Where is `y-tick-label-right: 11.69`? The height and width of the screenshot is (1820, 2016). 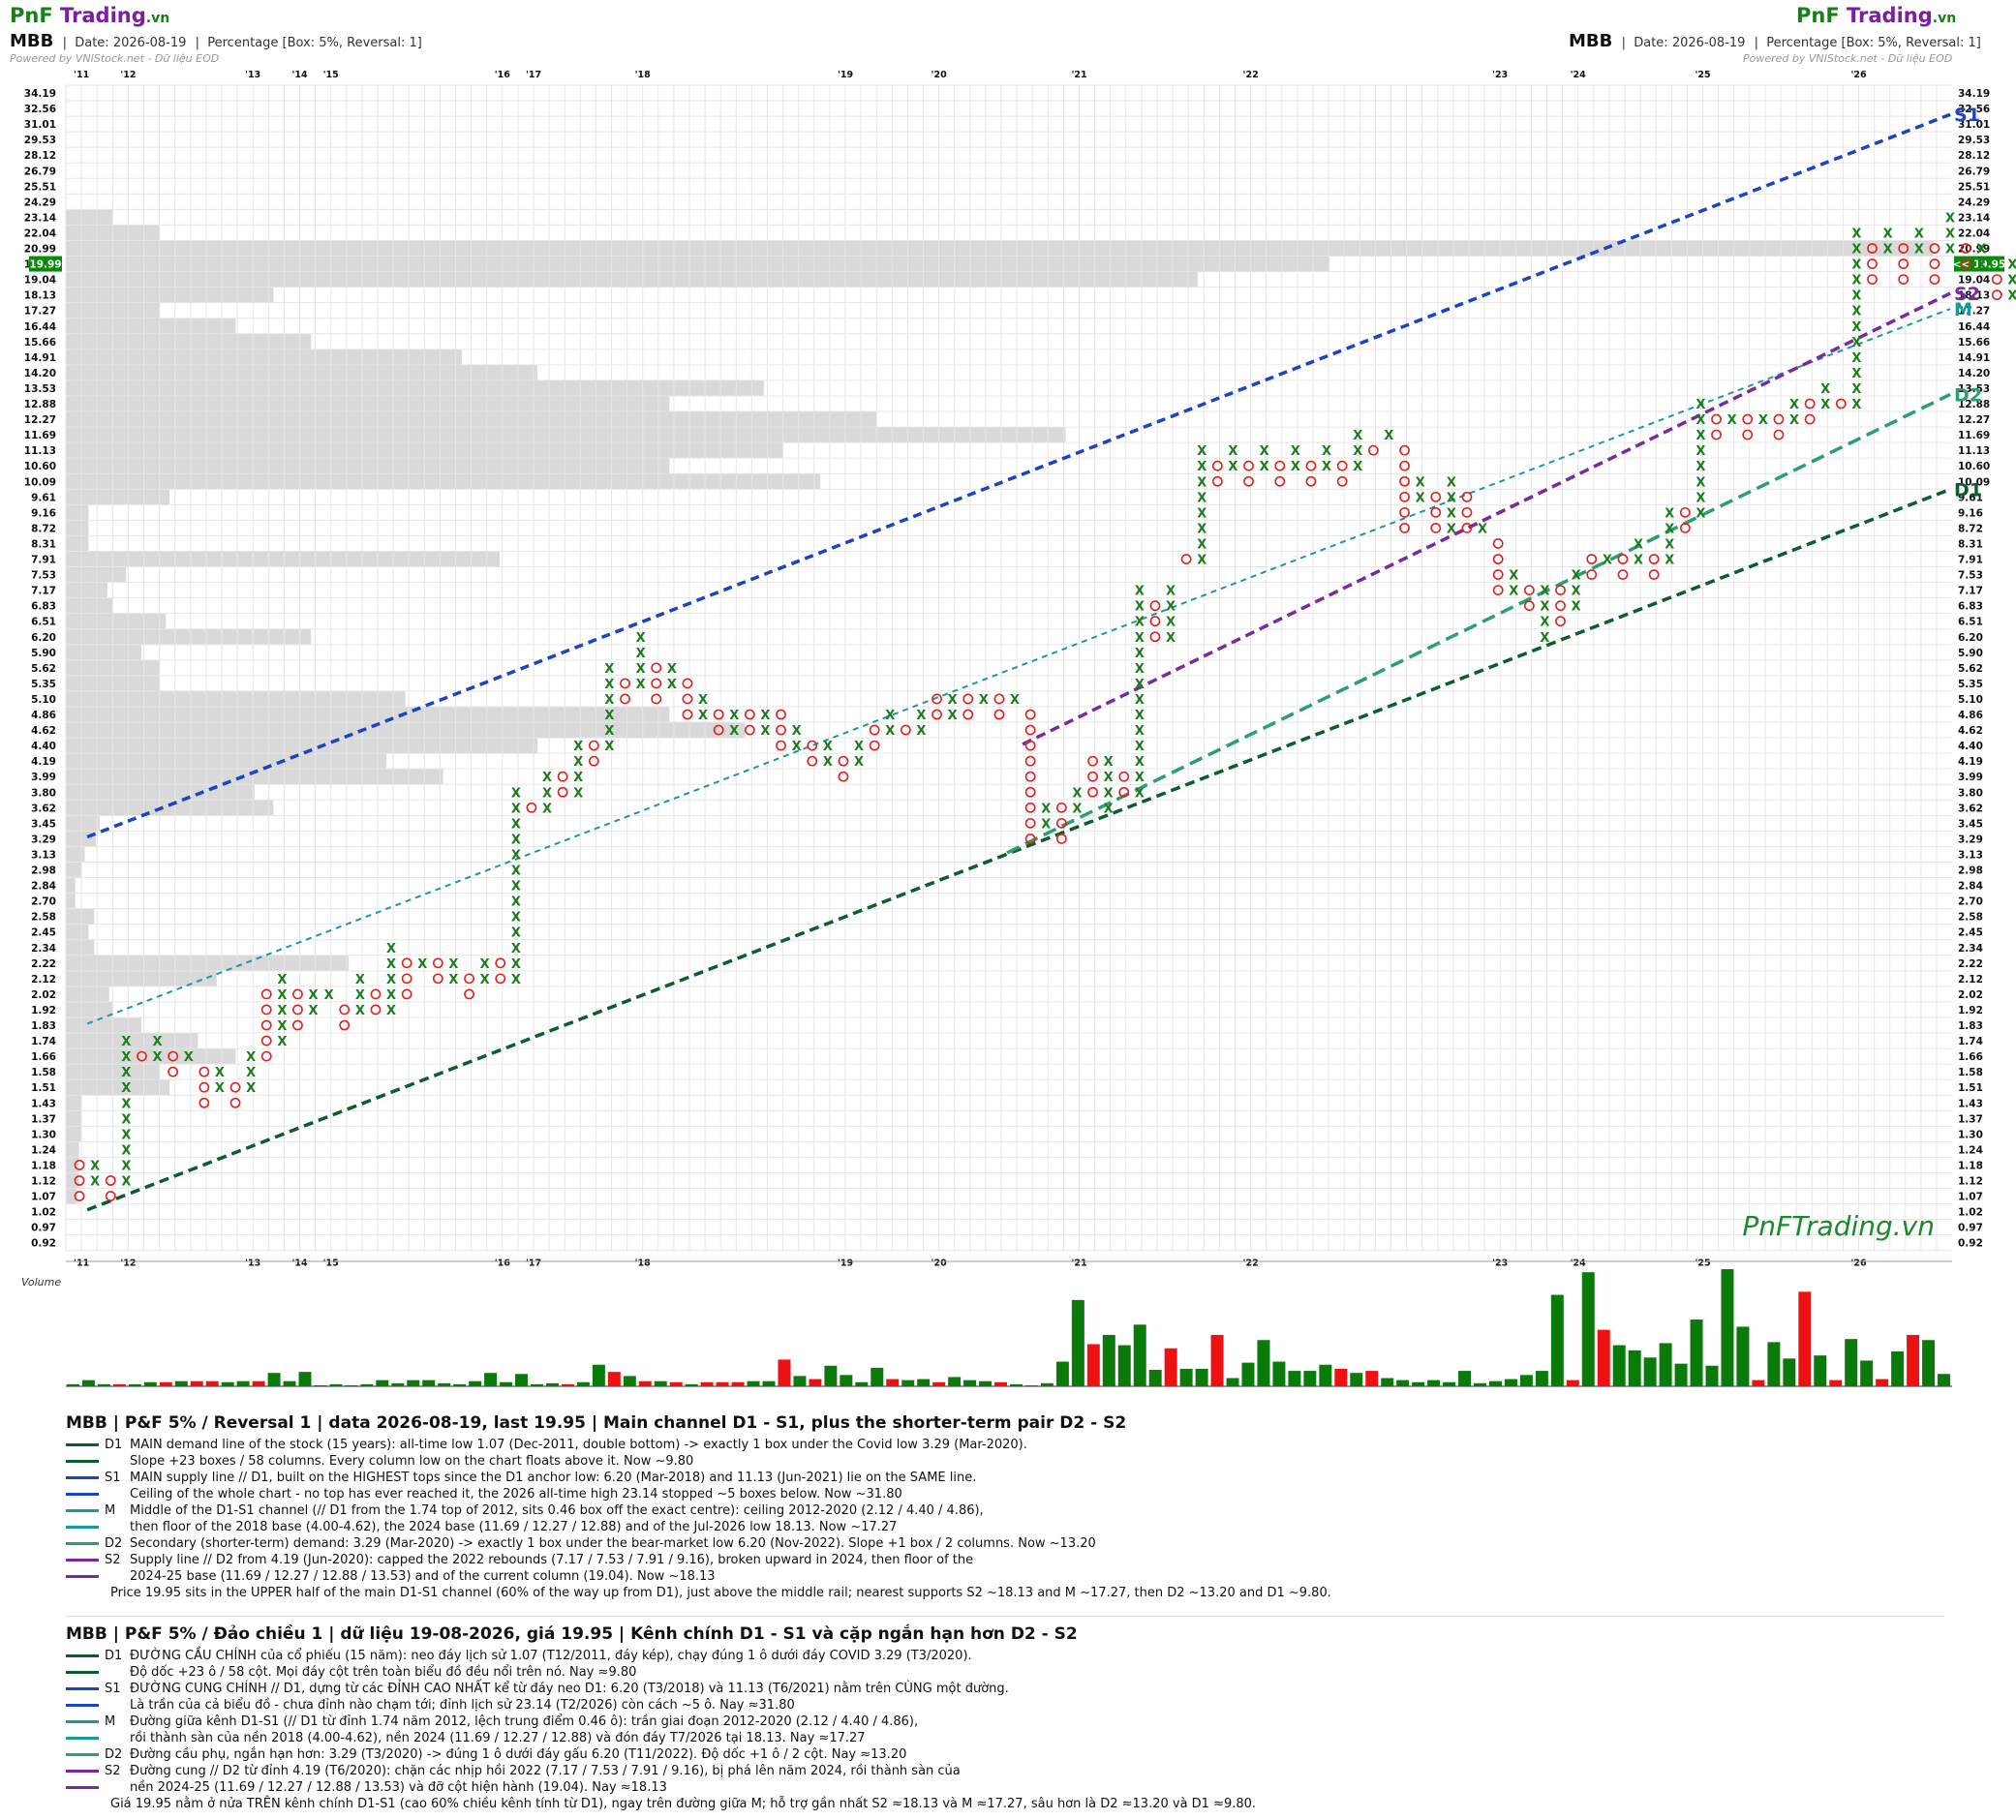 y-tick-label-right: 11.69 is located at coordinates (1974, 436).